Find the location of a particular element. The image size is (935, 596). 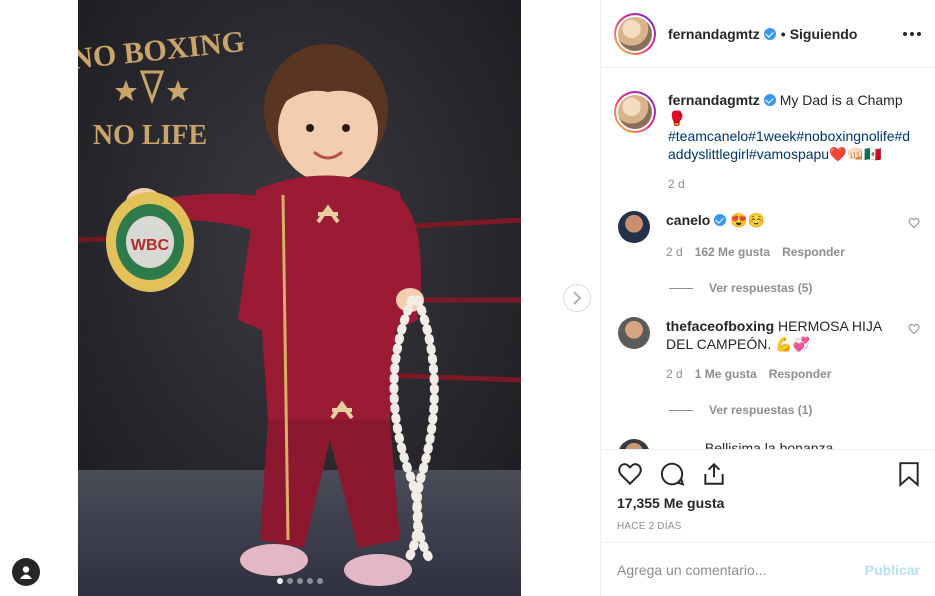

caption-username: fernandagmtz is located at coordinates (714, 100).